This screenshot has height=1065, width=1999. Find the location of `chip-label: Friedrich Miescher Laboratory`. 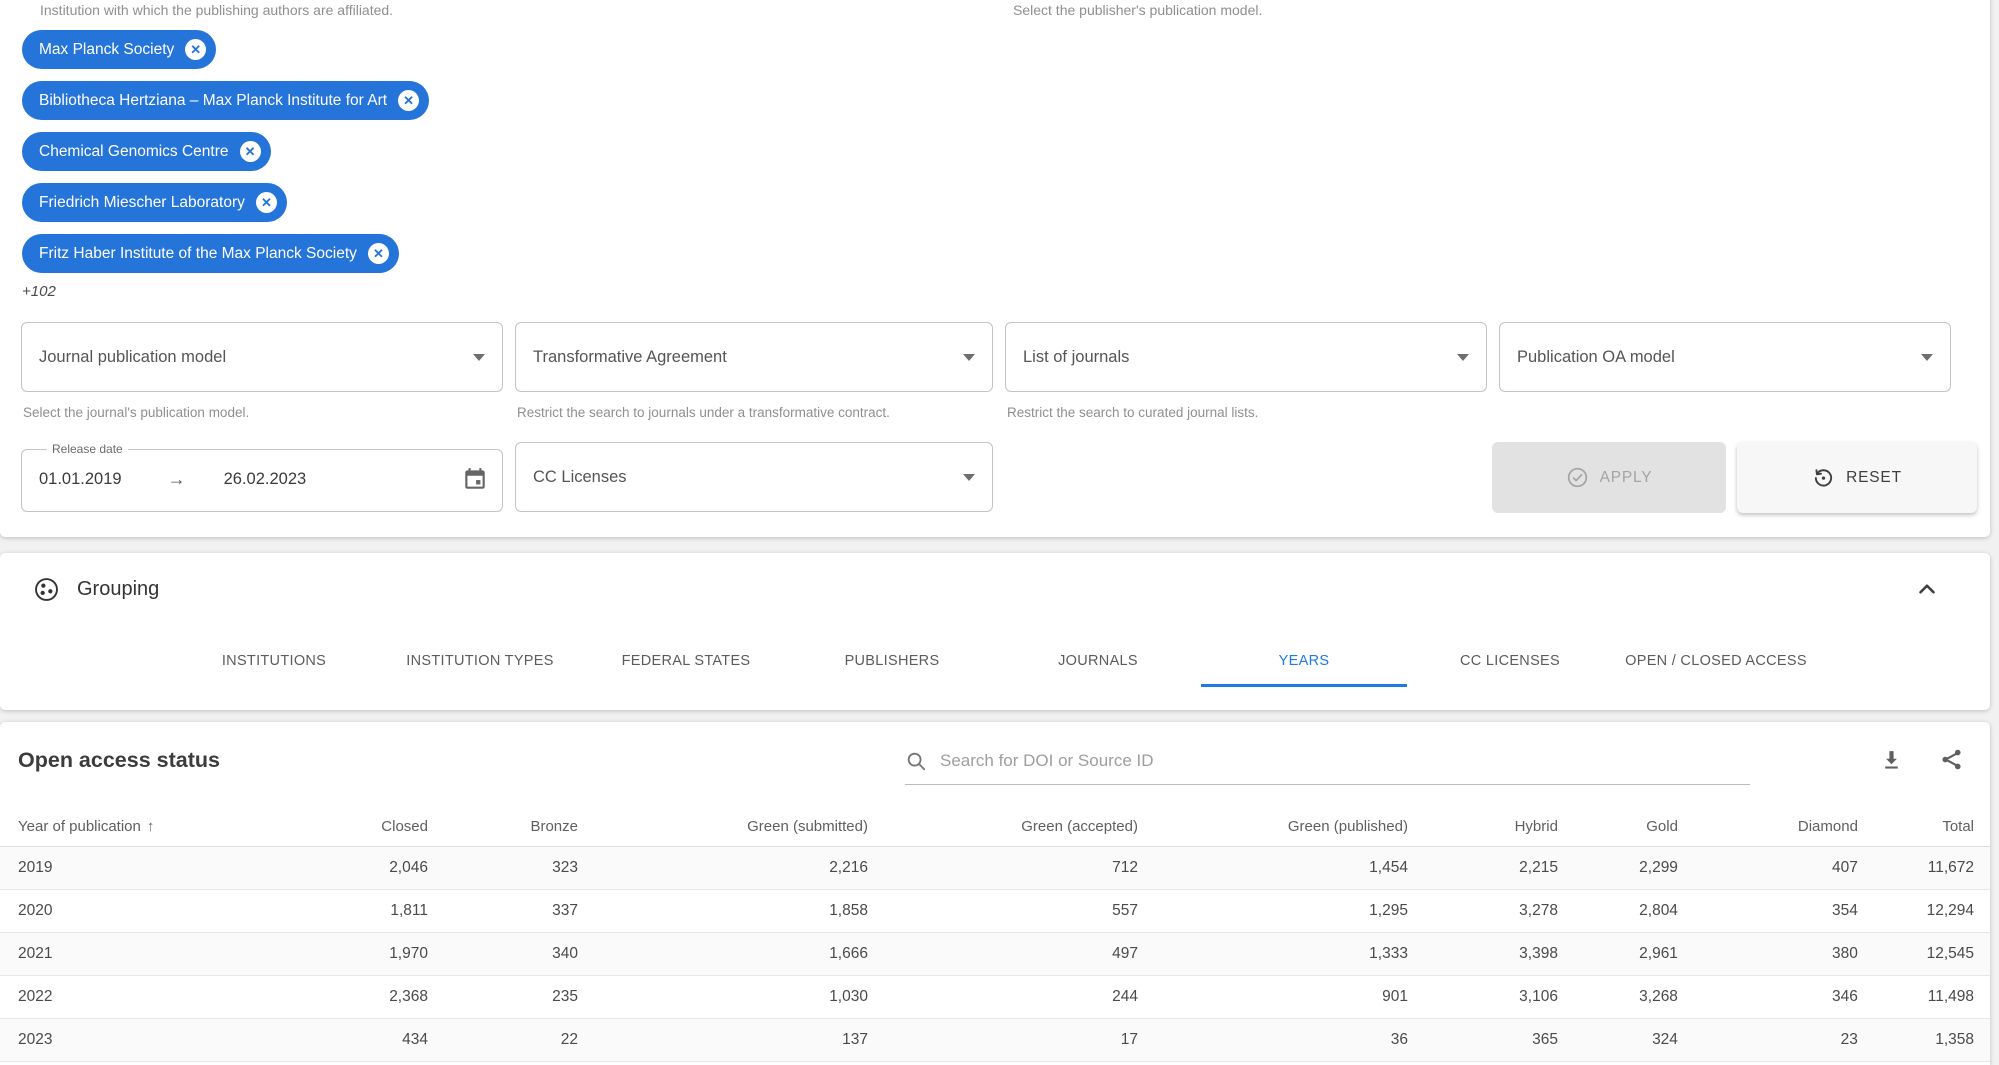

chip-label: Friedrich Miescher Laboratory is located at coordinates (142, 202).